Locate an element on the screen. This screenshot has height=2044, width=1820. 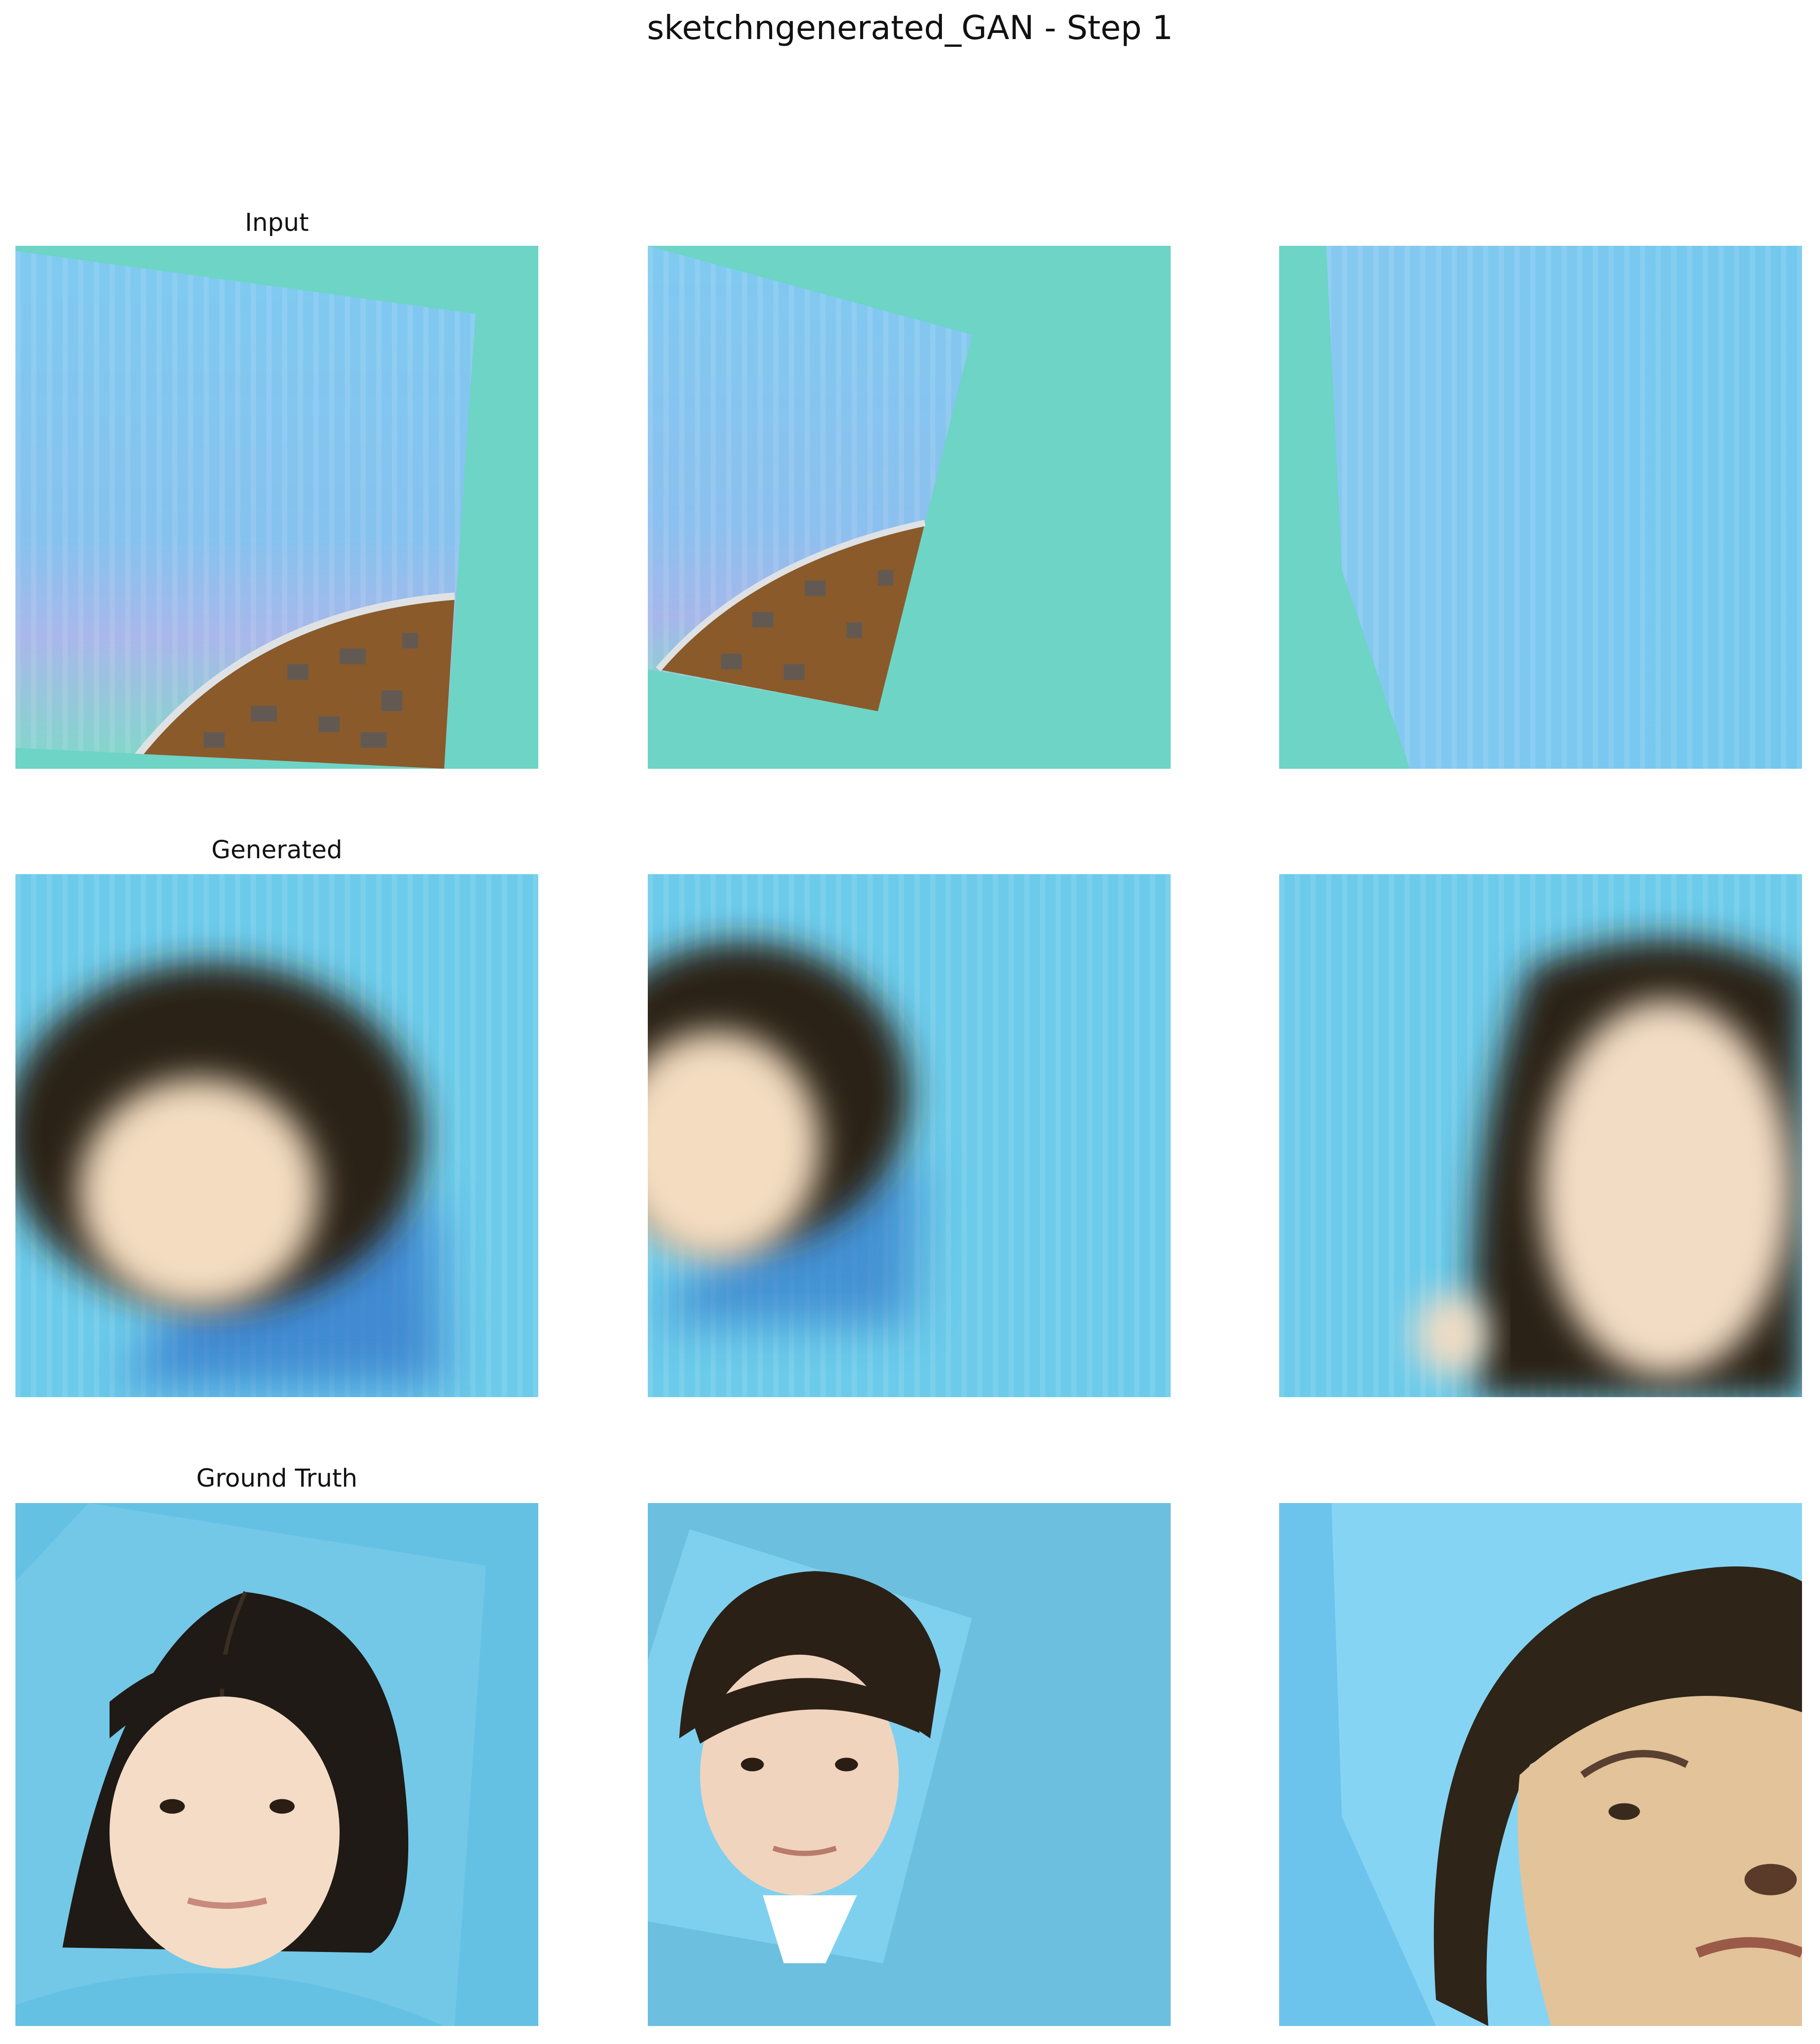
figure-title: sketchngenerated_GAN - Step 1 is located at coordinates (910, 28).